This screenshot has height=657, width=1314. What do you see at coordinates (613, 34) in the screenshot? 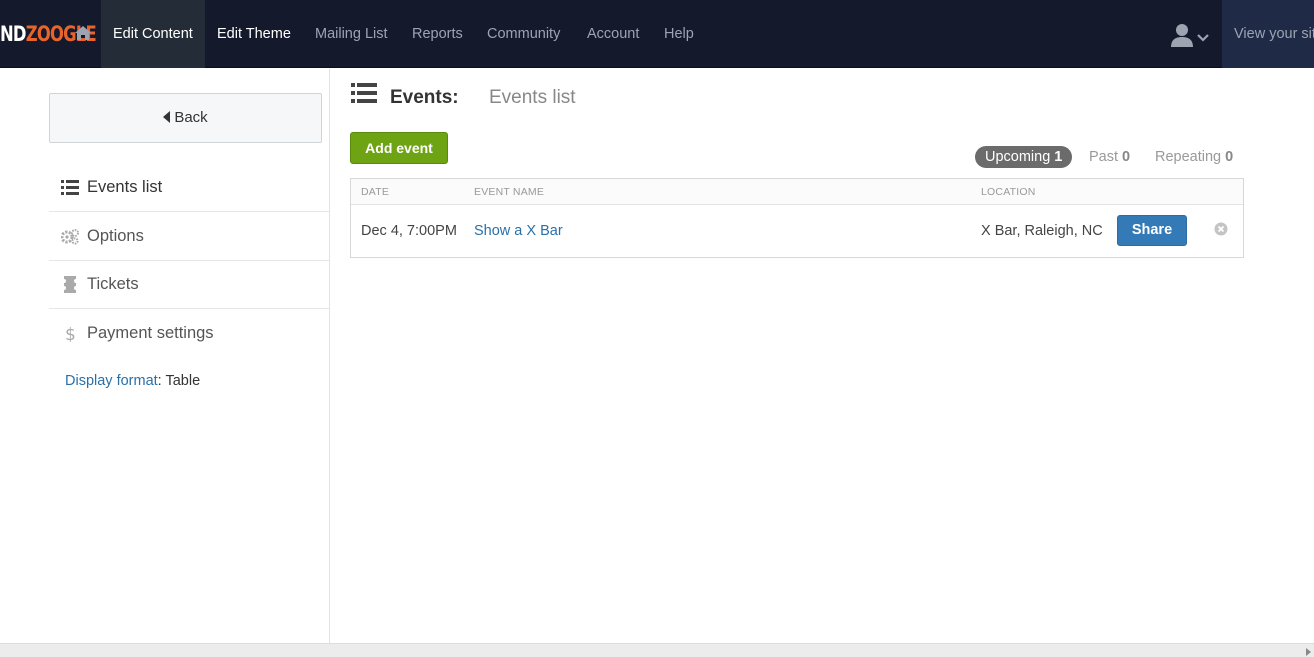
I see `nav-account: Account` at bounding box center [613, 34].